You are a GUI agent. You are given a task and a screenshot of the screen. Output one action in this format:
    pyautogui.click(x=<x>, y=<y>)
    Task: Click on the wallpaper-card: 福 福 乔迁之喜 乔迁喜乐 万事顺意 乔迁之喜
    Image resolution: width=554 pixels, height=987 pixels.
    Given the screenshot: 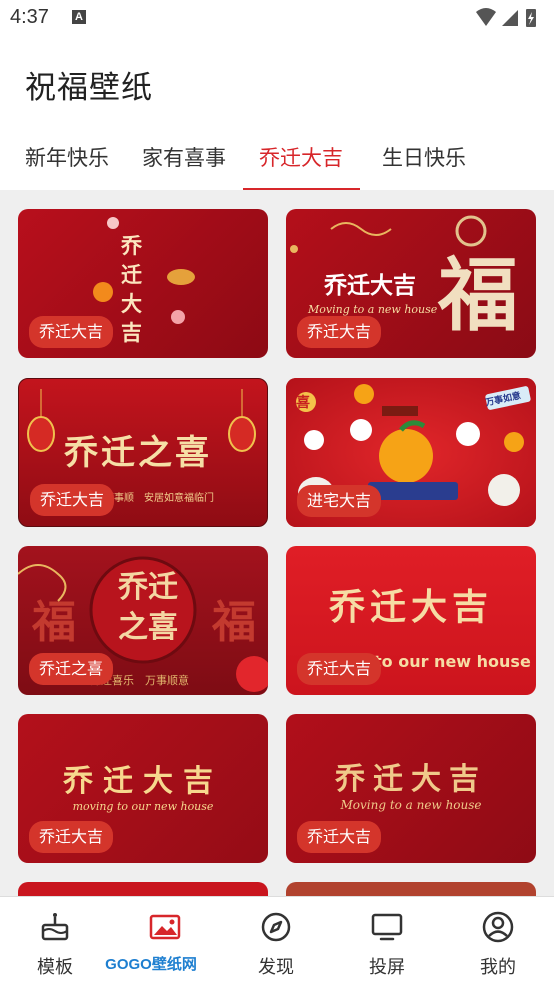 What is the action you would take?
    pyautogui.click(x=143, y=620)
    